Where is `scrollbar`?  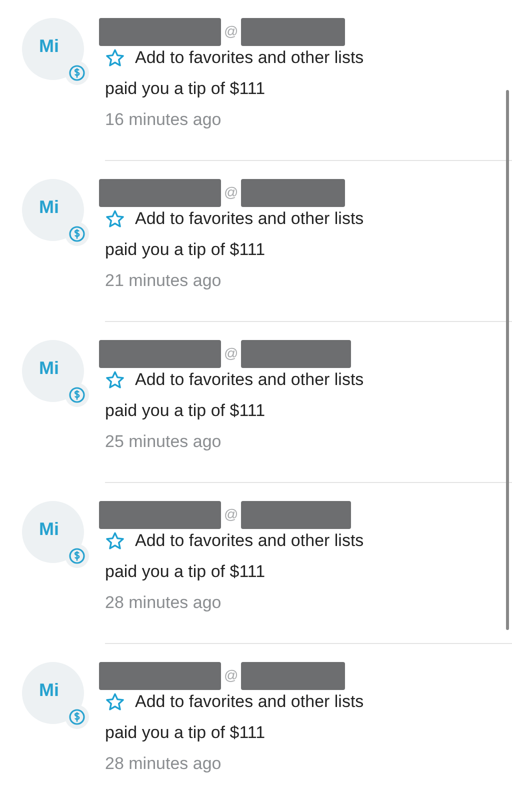
scrollbar is located at coordinates (507, 360).